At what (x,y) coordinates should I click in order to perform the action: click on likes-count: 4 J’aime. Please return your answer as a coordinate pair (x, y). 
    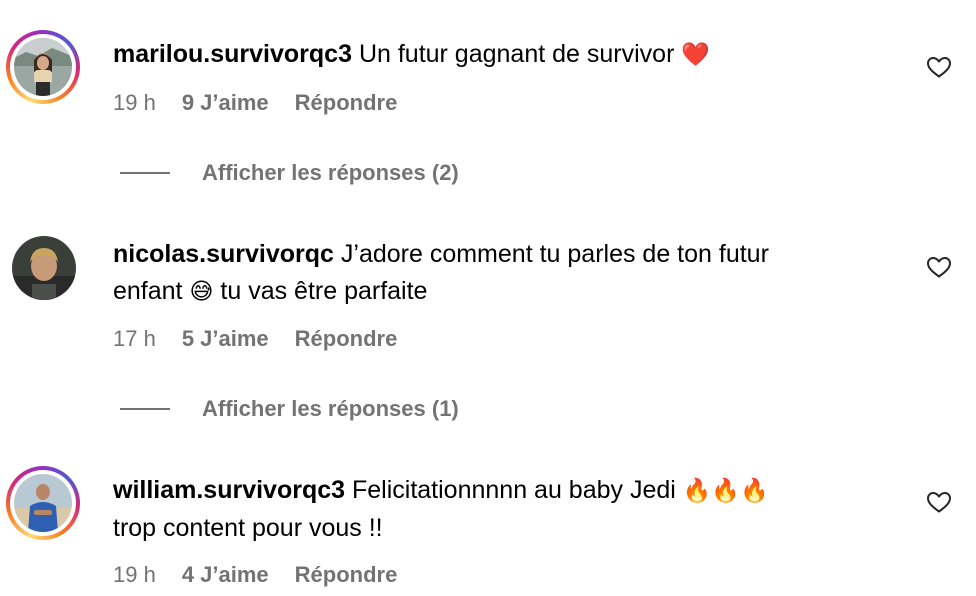
    Looking at the image, I should click on (225, 575).